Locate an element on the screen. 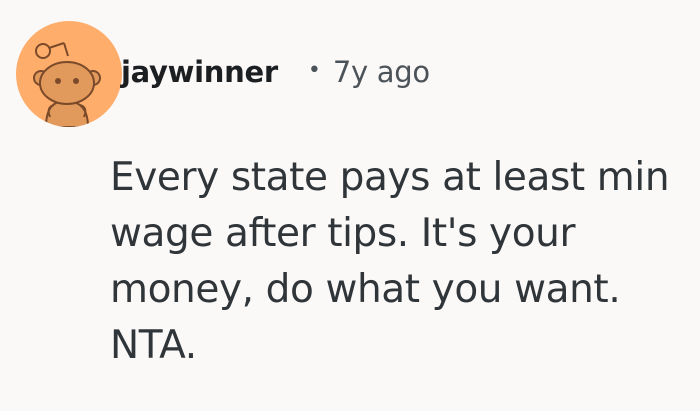 The width and height of the screenshot is (700, 411). username-link: jaywinner is located at coordinates (199, 72).